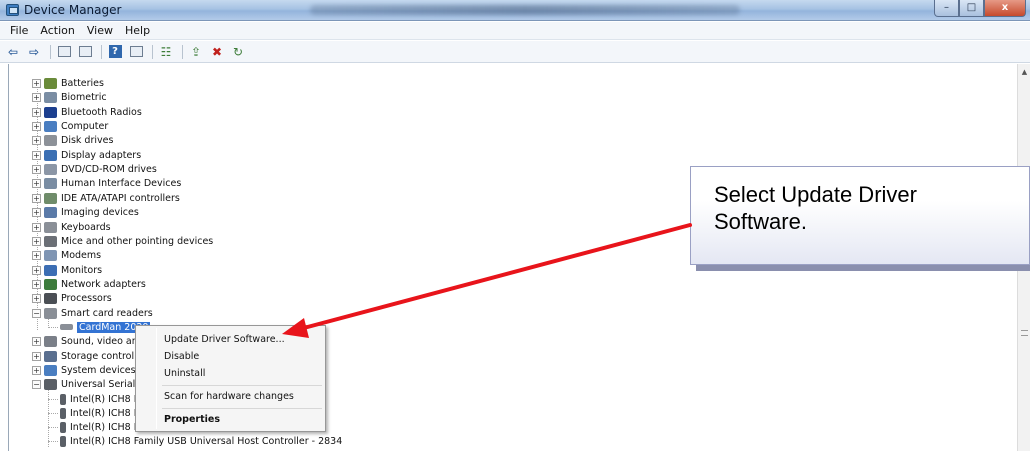 This screenshot has width=1030, height=451. Describe the element at coordinates (166, 52) in the screenshot. I see `scan-hardware-icon: ☷` at that location.